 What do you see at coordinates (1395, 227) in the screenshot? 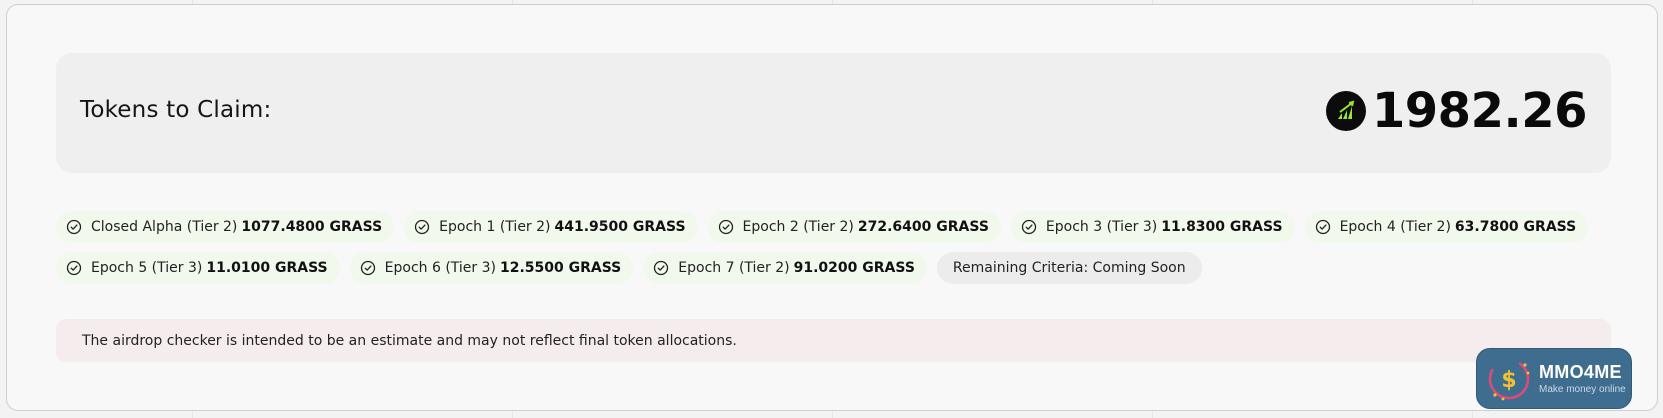
I see `criteria-label: Epoch 4 (Tier 2)` at bounding box center [1395, 227].